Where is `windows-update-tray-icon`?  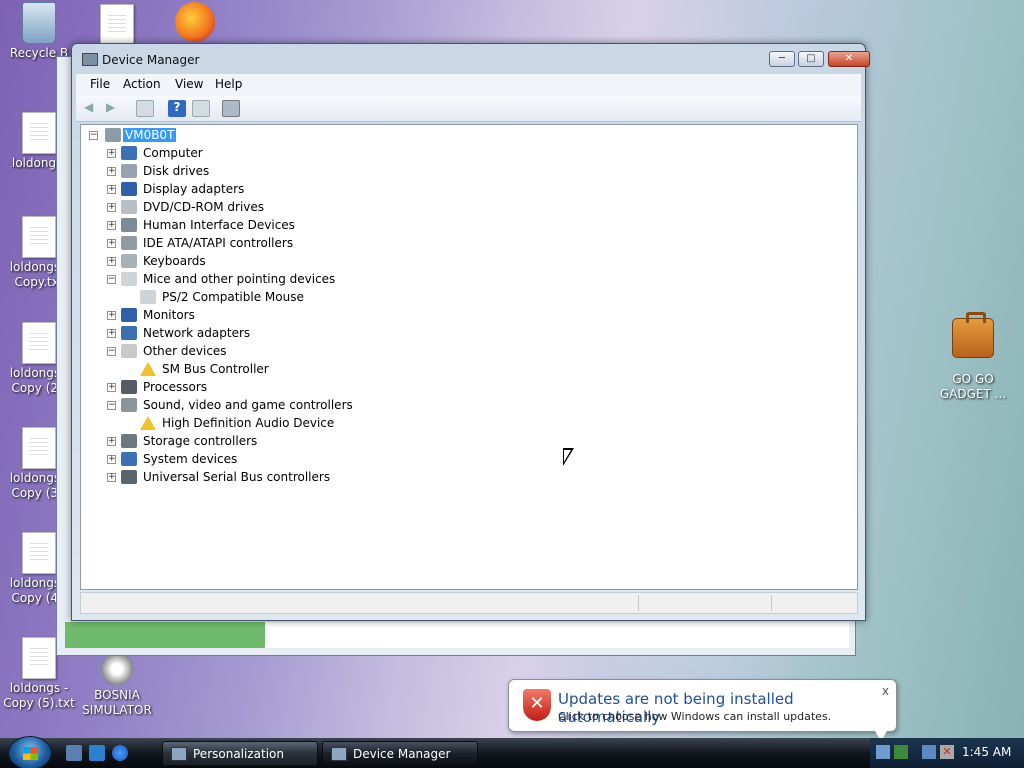
windows-update-tray-icon is located at coordinates (883, 752).